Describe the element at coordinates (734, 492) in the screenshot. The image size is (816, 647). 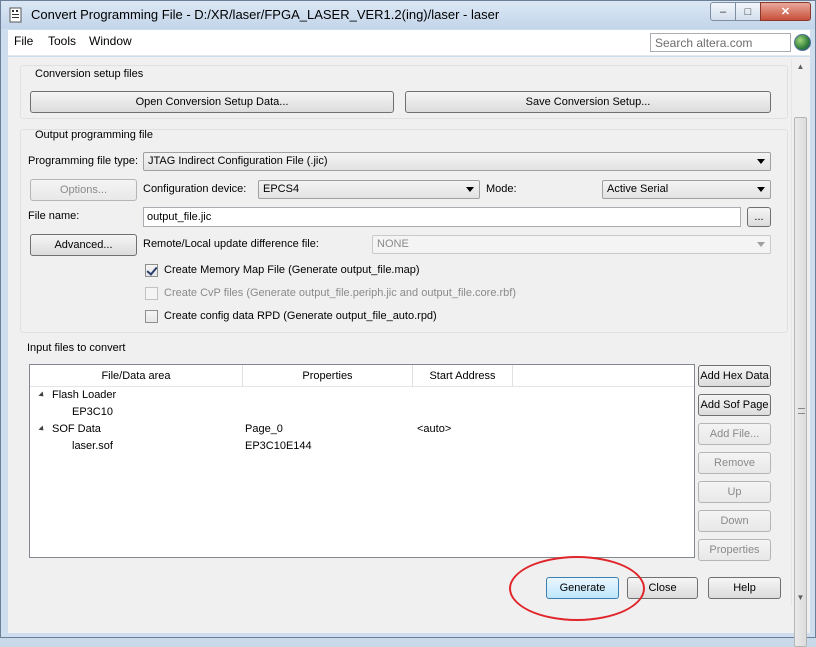
I see `up-button: Up` at that location.